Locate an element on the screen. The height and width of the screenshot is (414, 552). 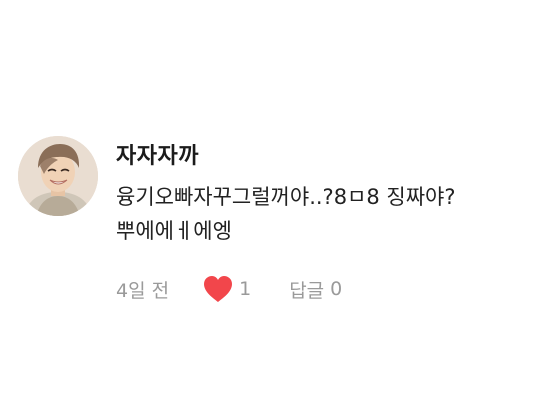
comment-meta: 4일 전 1 답글 0 is located at coordinates (229, 289).